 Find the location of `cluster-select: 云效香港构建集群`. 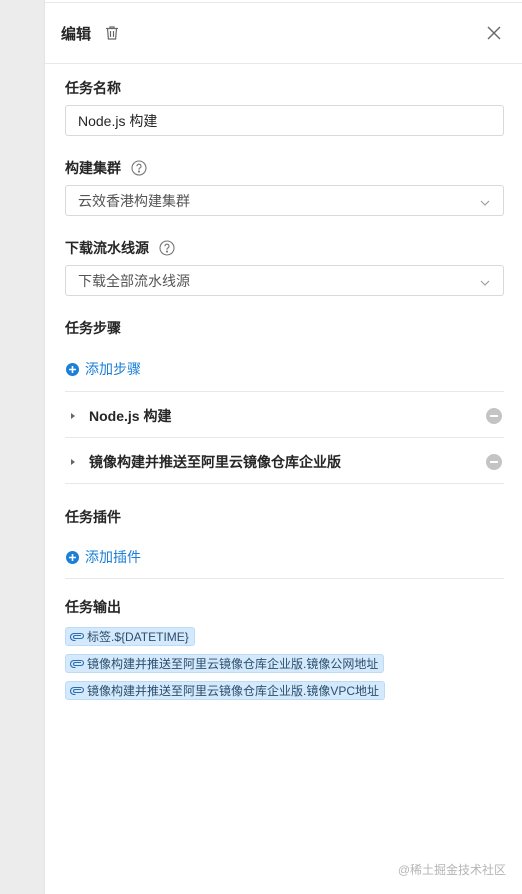

cluster-select: 云效香港构建集群 is located at coordinates (284, 200).